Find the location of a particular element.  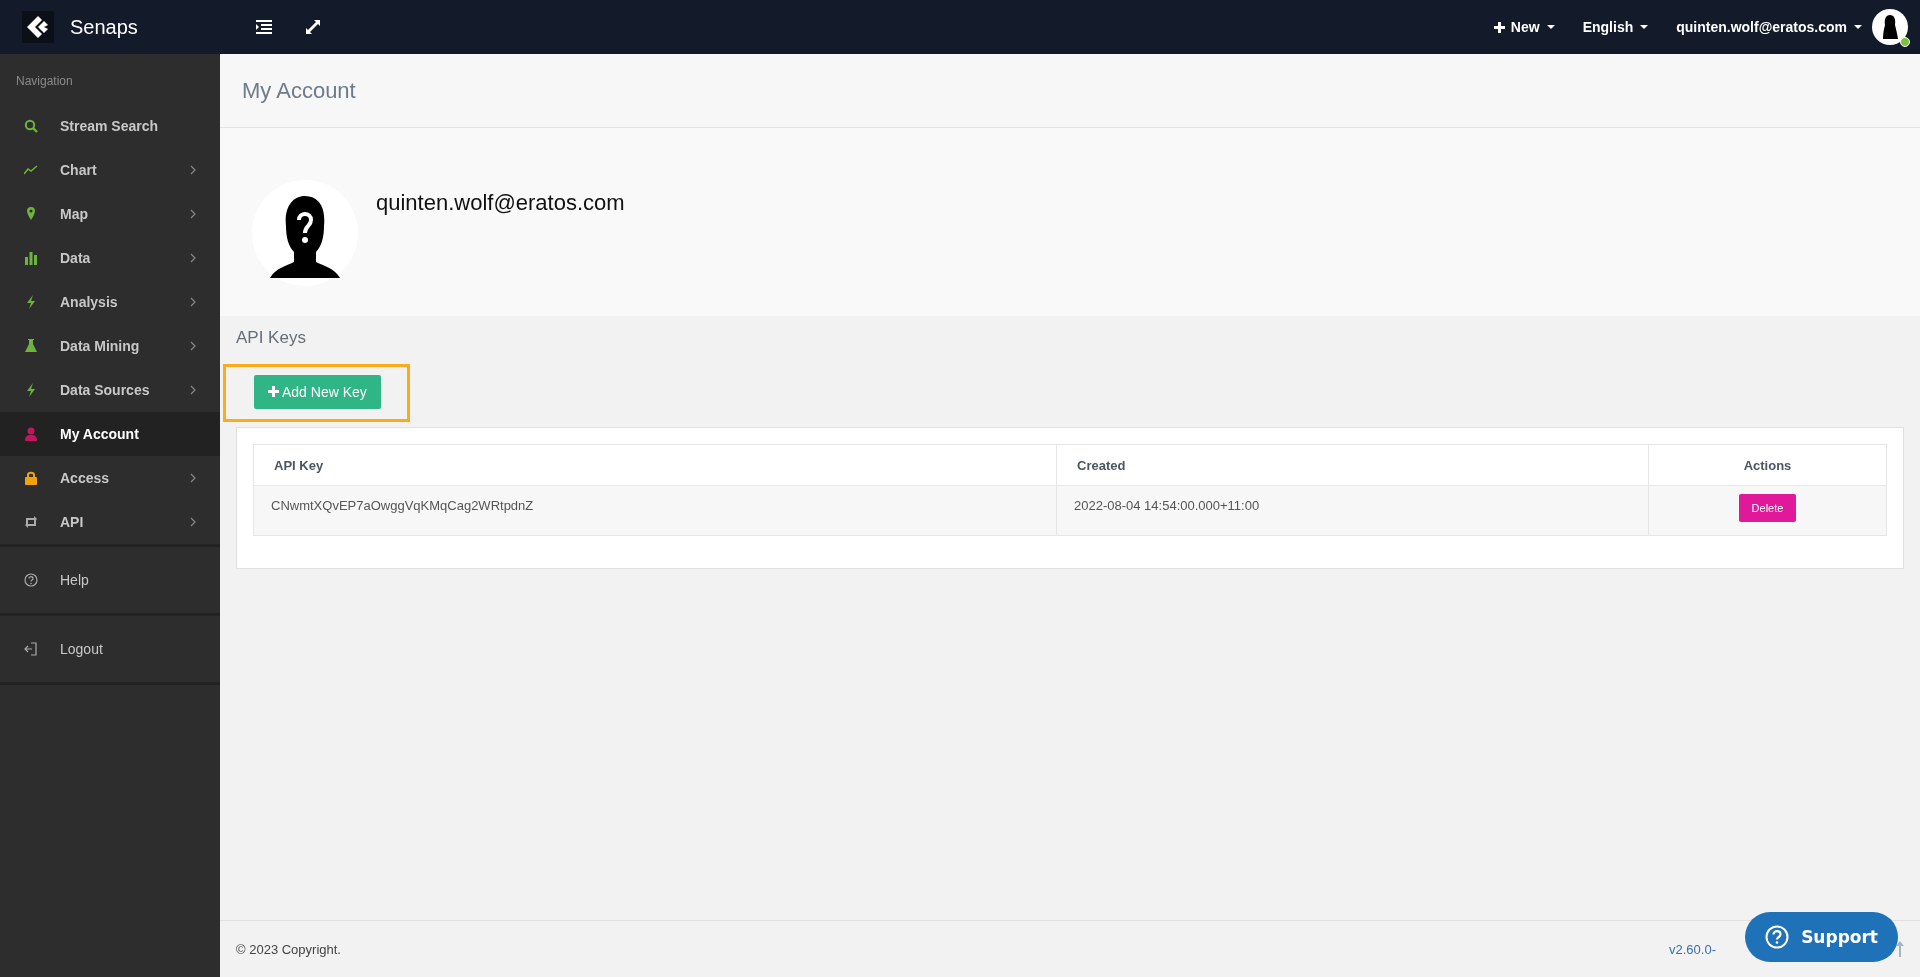

table-cell: CNwmtXQvEP7aOwggVqKMqCag2WRtpdnZ is located at coordinates (655, 510).